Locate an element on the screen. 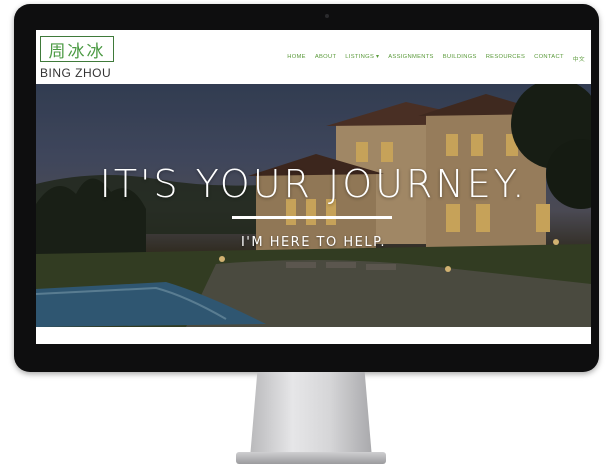  monitor-base is located at coordinates (311, 458).